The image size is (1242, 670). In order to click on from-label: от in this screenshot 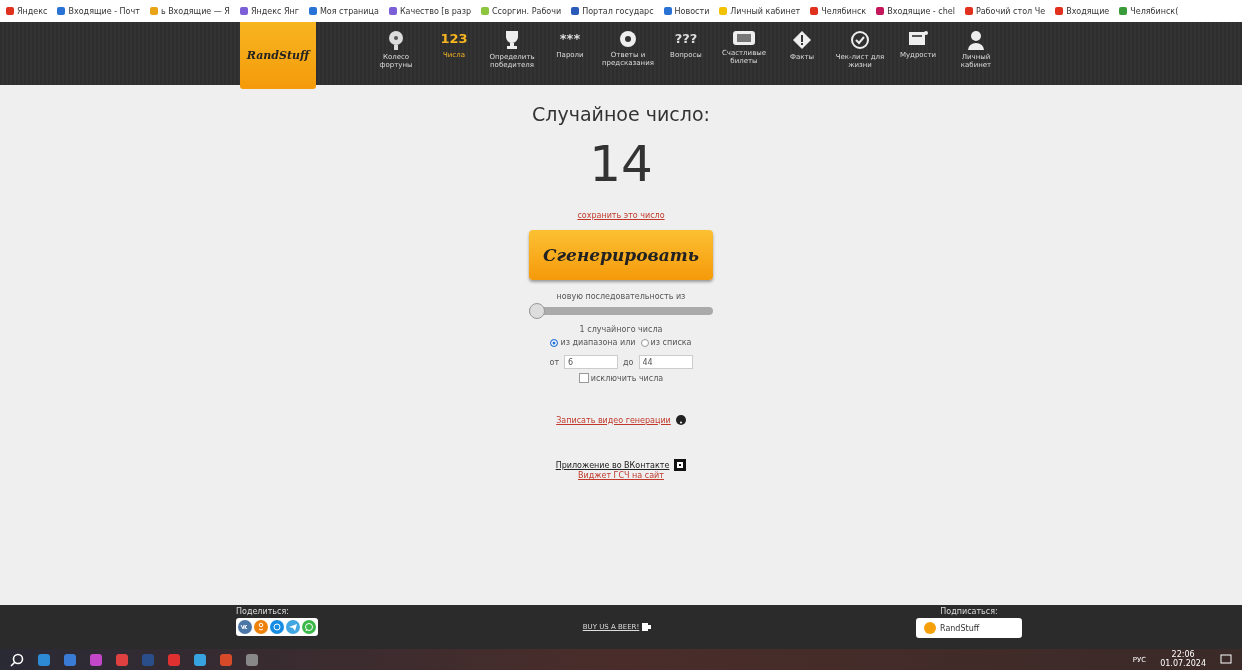, I will do `click(554, 362)`.